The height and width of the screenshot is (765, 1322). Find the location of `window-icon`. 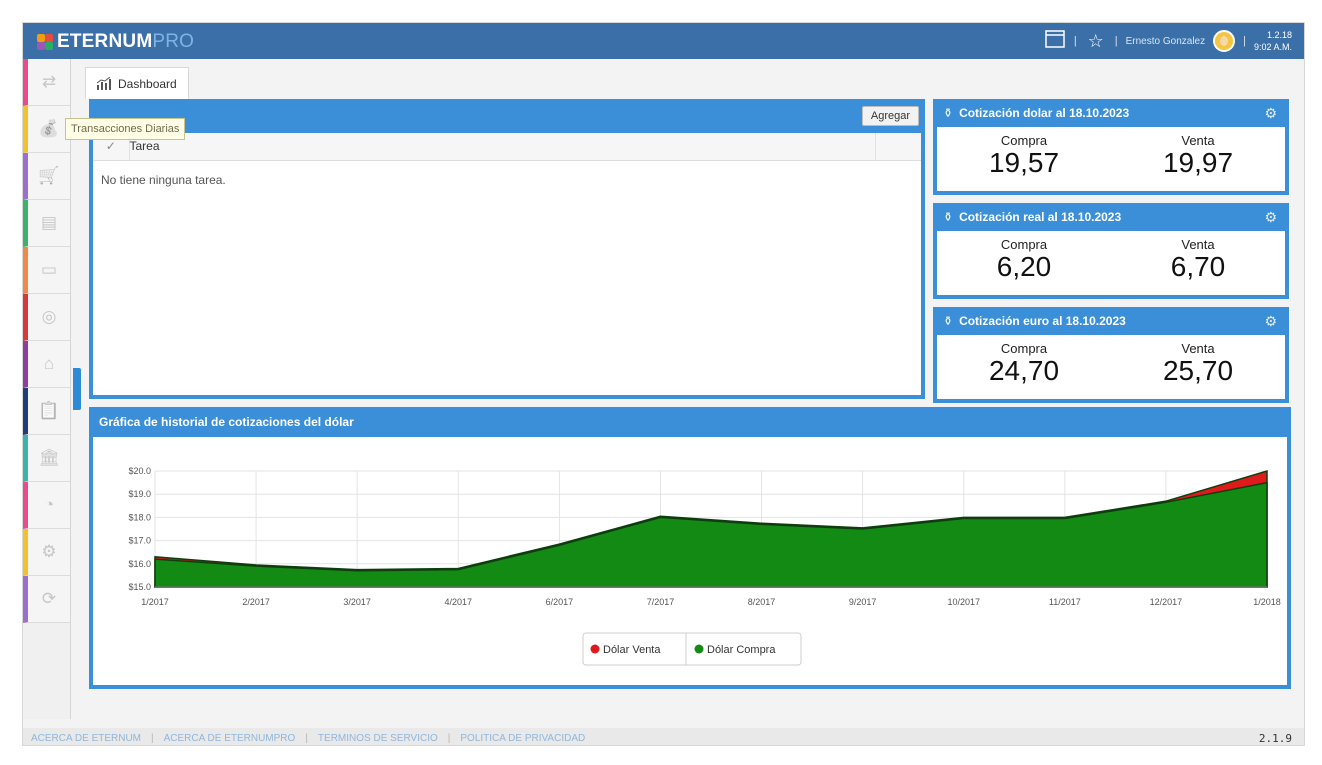

window-icon is located at coordinates (1055, 41).